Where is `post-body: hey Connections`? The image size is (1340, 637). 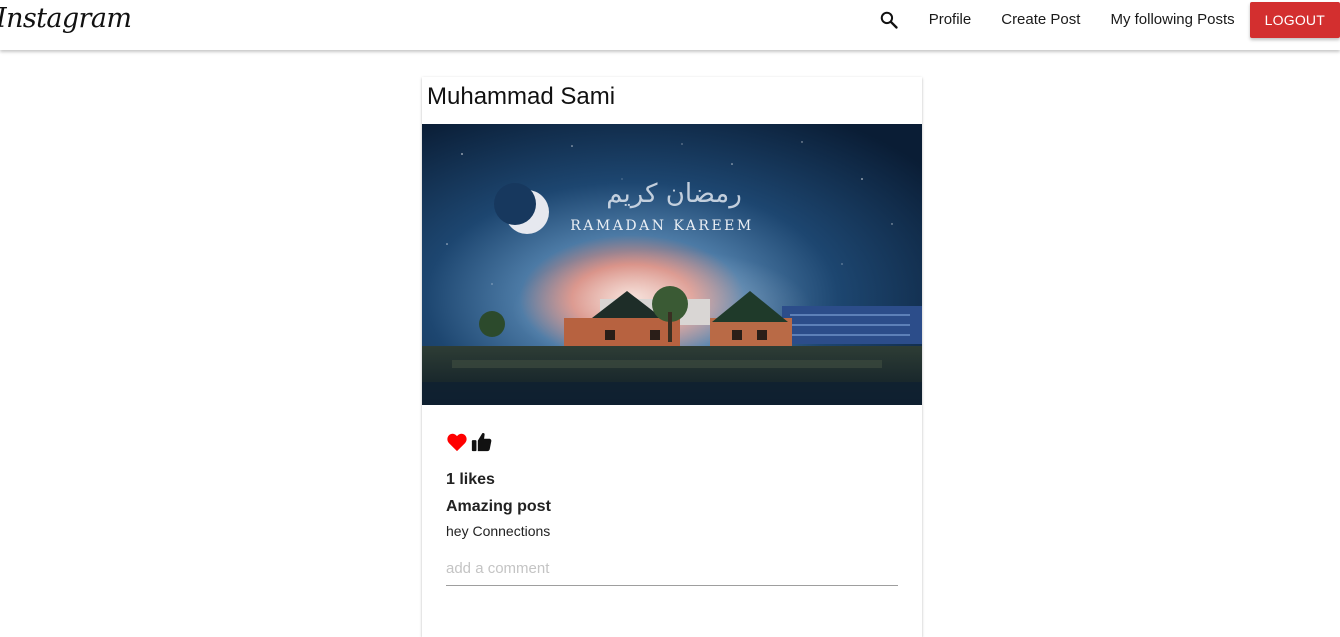
post-body: hey Connections is located at coordinates (498, 531).